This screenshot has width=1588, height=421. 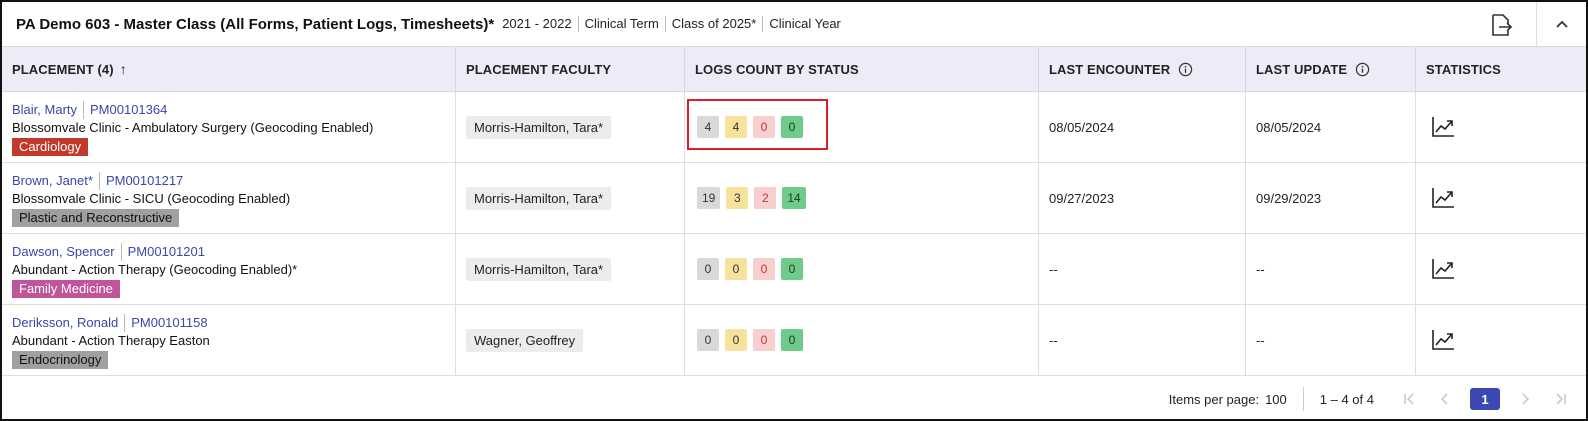 What do you see at coordinates (166, 322) in the screenshot?
I see `placement-id-link: PM00101158` at bounding box center [166, 322].